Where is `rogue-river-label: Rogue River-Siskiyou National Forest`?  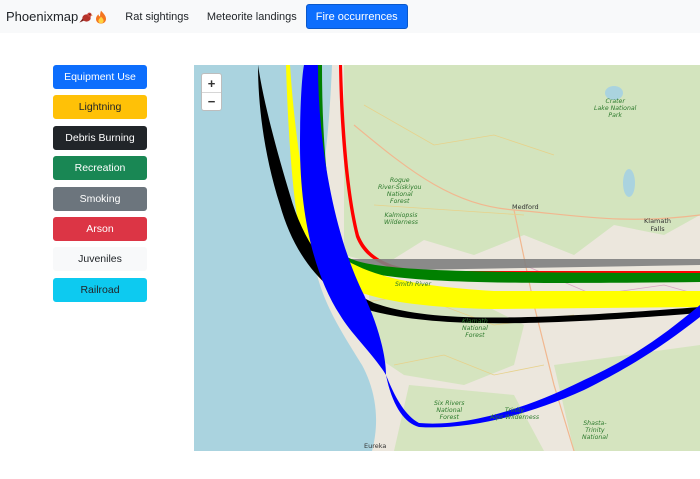 rogue-river-label: Rogue River-Siskiyou National Forest is located at coordinates (400, 191).